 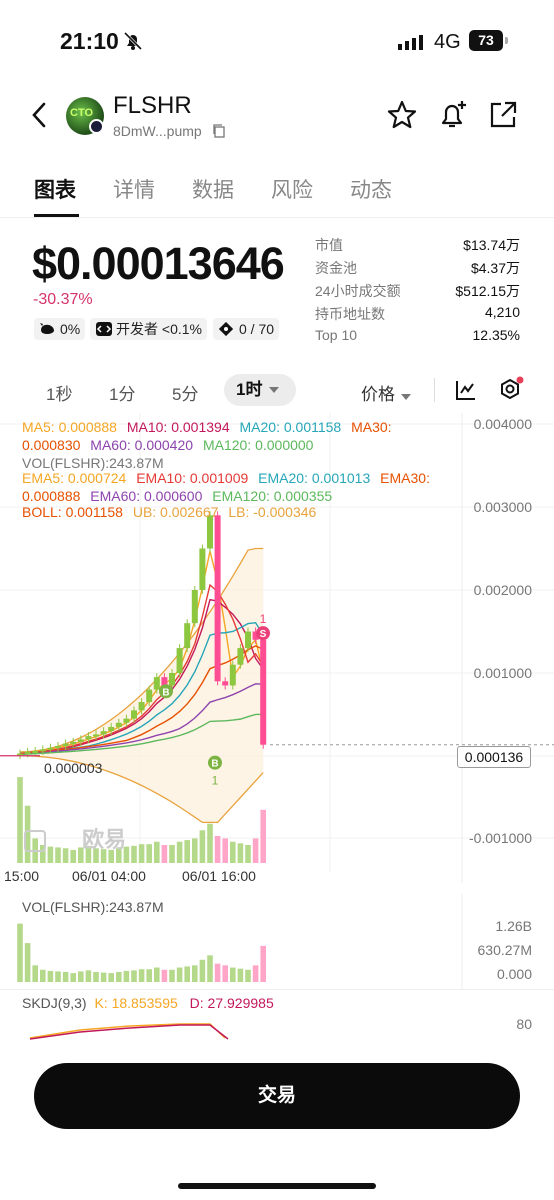 What do you see at coordinates (59, 392) in the screenshot?
I see `interval-1s: 1秒` at bounding box center [59, 392].